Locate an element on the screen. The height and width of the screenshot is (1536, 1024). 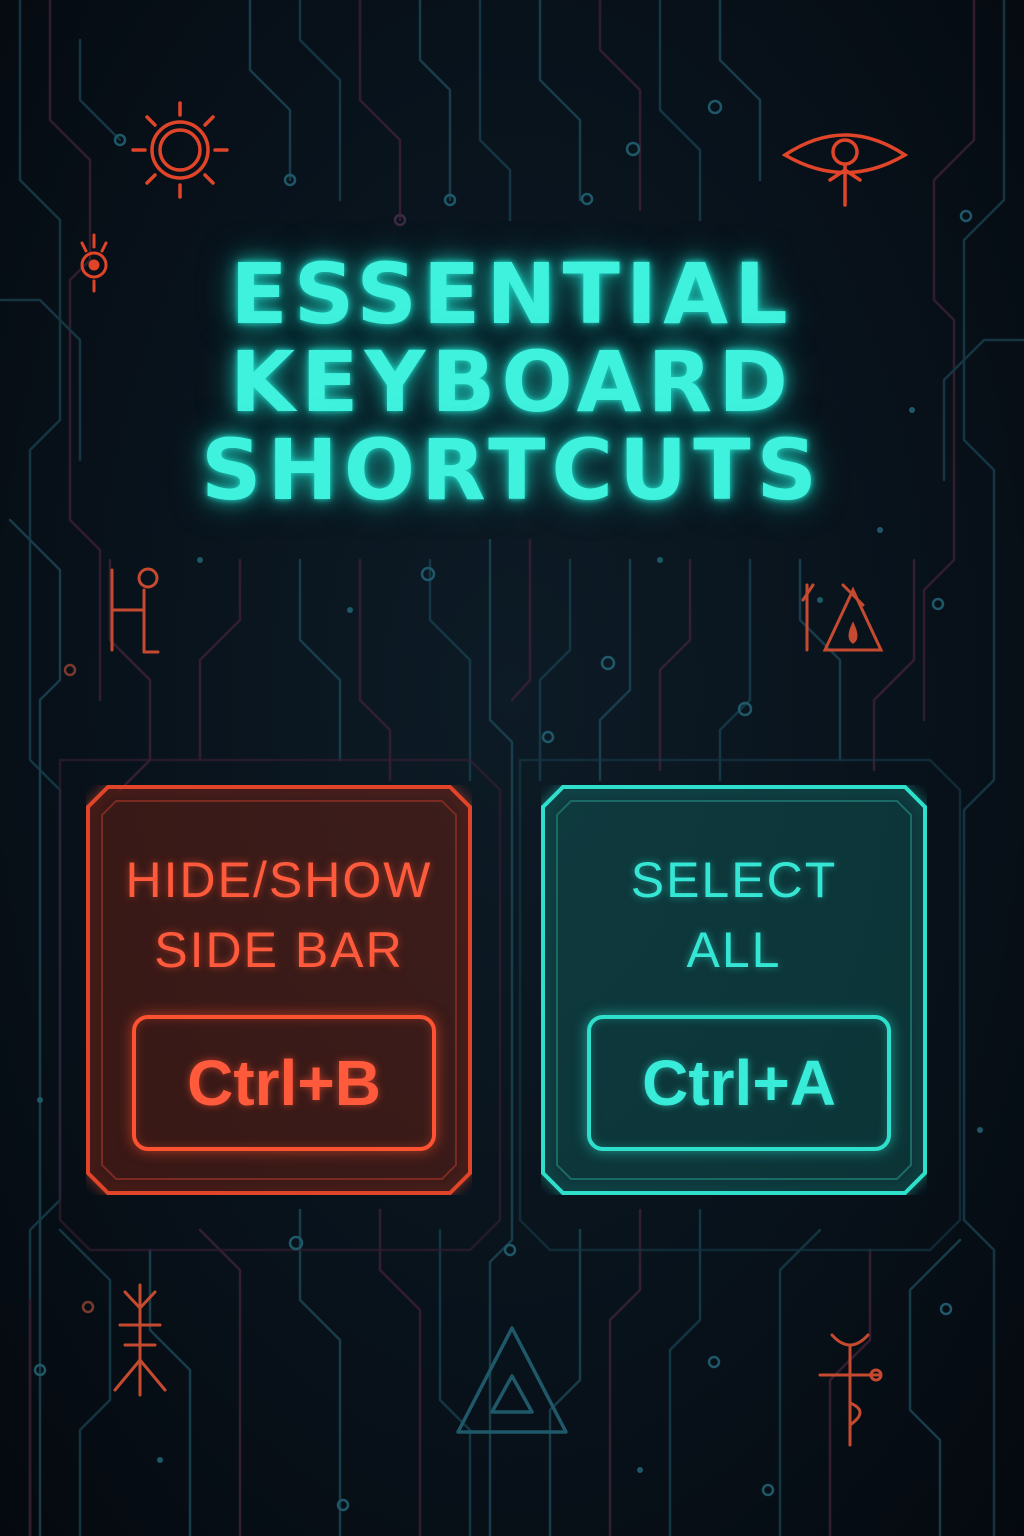
shortcut-card-hide-show-sidebar: HIDE/SHOW SIDE BAR Ctrl+B is located at coordinates (279, 990).